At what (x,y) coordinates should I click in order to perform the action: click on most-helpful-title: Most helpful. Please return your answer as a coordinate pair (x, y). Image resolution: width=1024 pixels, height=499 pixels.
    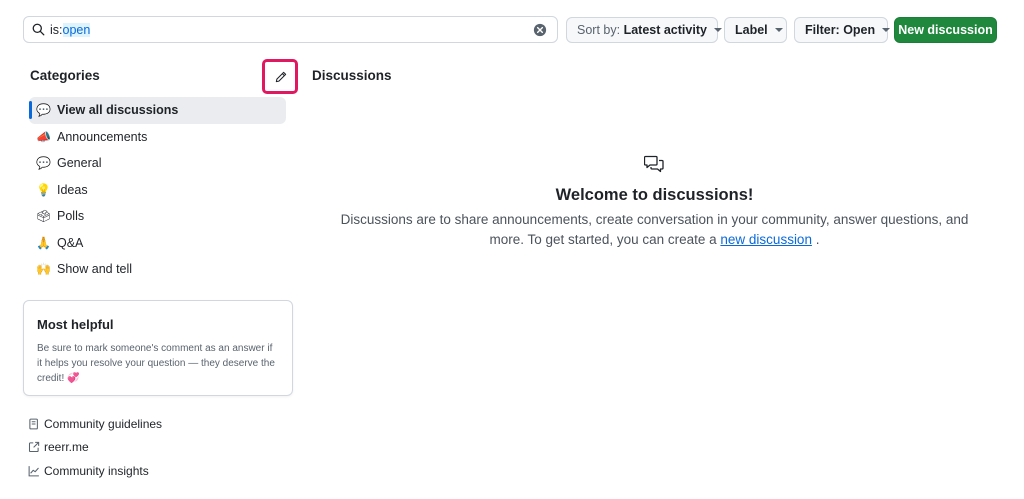
    Looking at the image, I should click on (75, 324).